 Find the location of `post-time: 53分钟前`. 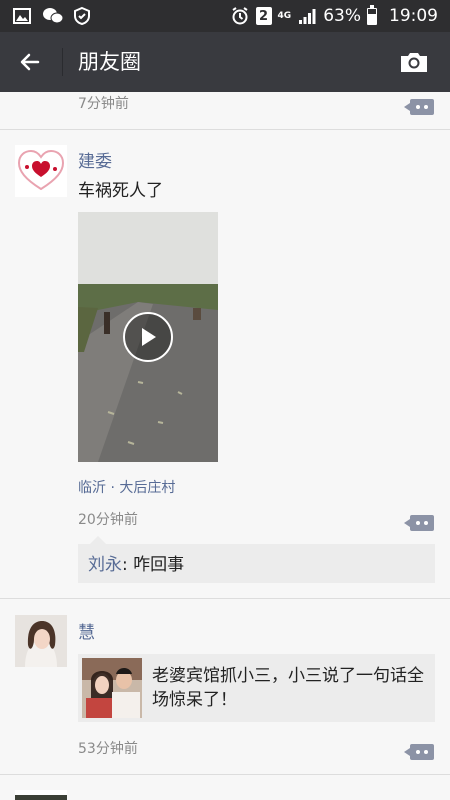

post-time: 53分钟前 is located at coordinates (108, 749).